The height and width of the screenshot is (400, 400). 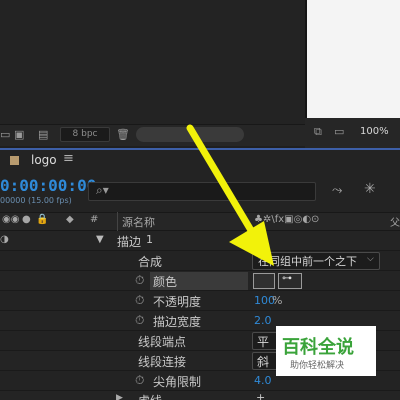 What do you see at coordinates (260, 395) in the screenshot?
I see `add-dash-icon: +` at bounding box center [260, 395].